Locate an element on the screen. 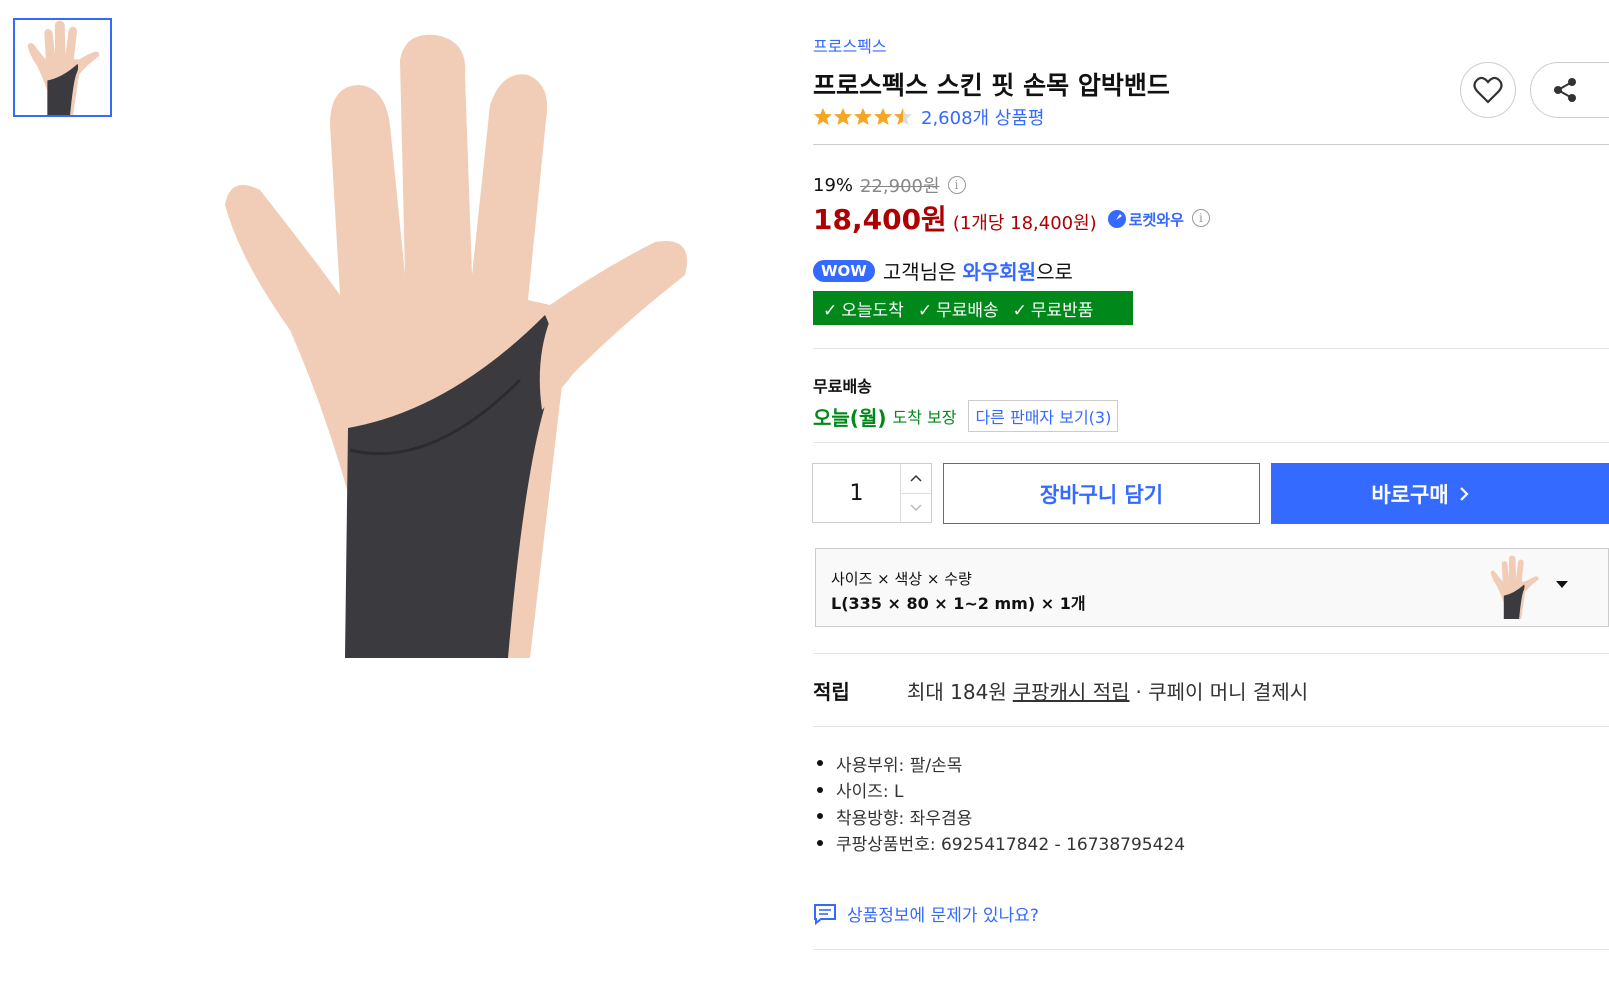 The image size is (1609, 984). arrival-guarantee: 도착 보장 is located at coordinates (924, 417).